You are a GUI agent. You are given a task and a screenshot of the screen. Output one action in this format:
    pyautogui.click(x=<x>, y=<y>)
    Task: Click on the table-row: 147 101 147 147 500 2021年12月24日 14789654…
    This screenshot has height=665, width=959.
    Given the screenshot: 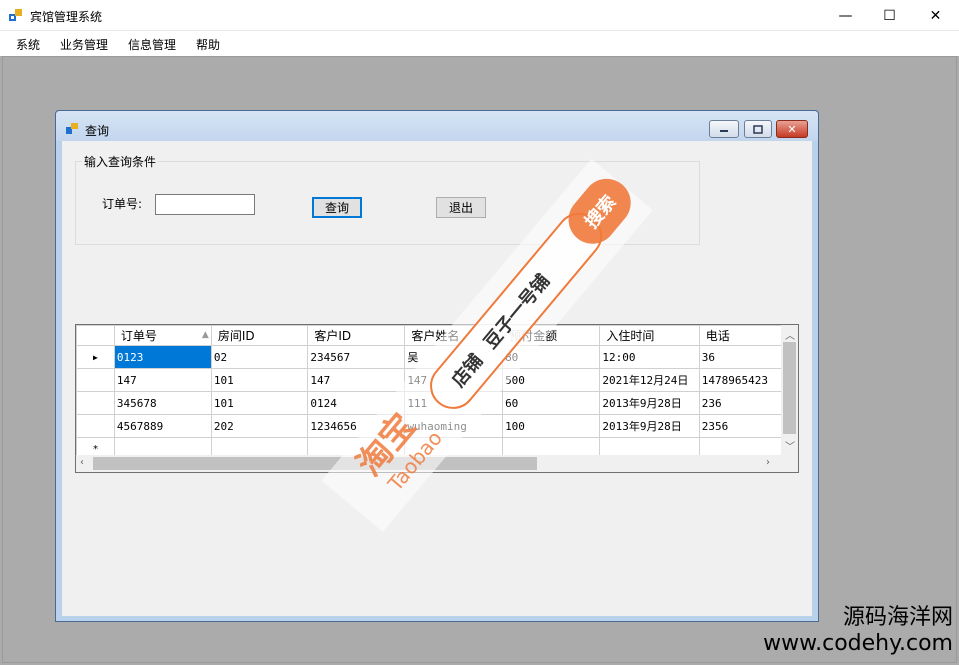 What is the action you would take?
    pyautogui.click(x=437, y=380)
    